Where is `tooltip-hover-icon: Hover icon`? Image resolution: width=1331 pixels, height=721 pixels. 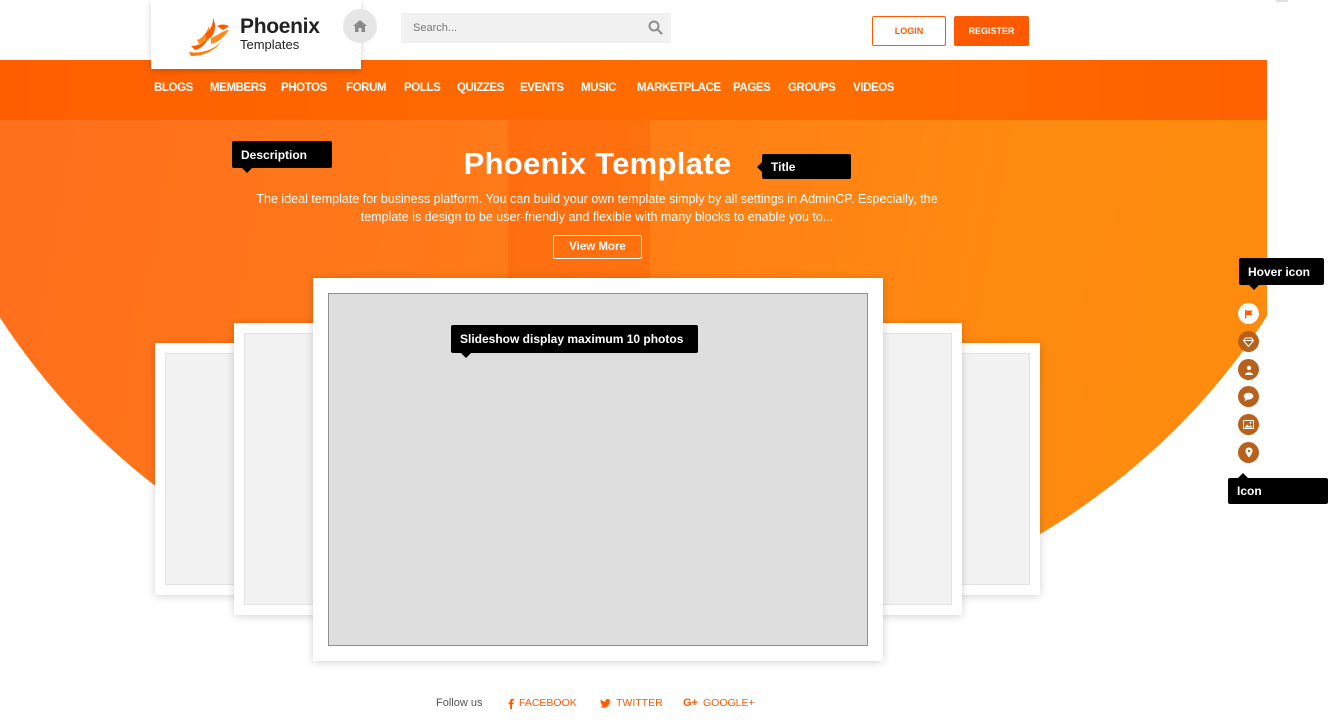 tooltip-hover-icon: Hover icon is located at coordinates (1281, 274).